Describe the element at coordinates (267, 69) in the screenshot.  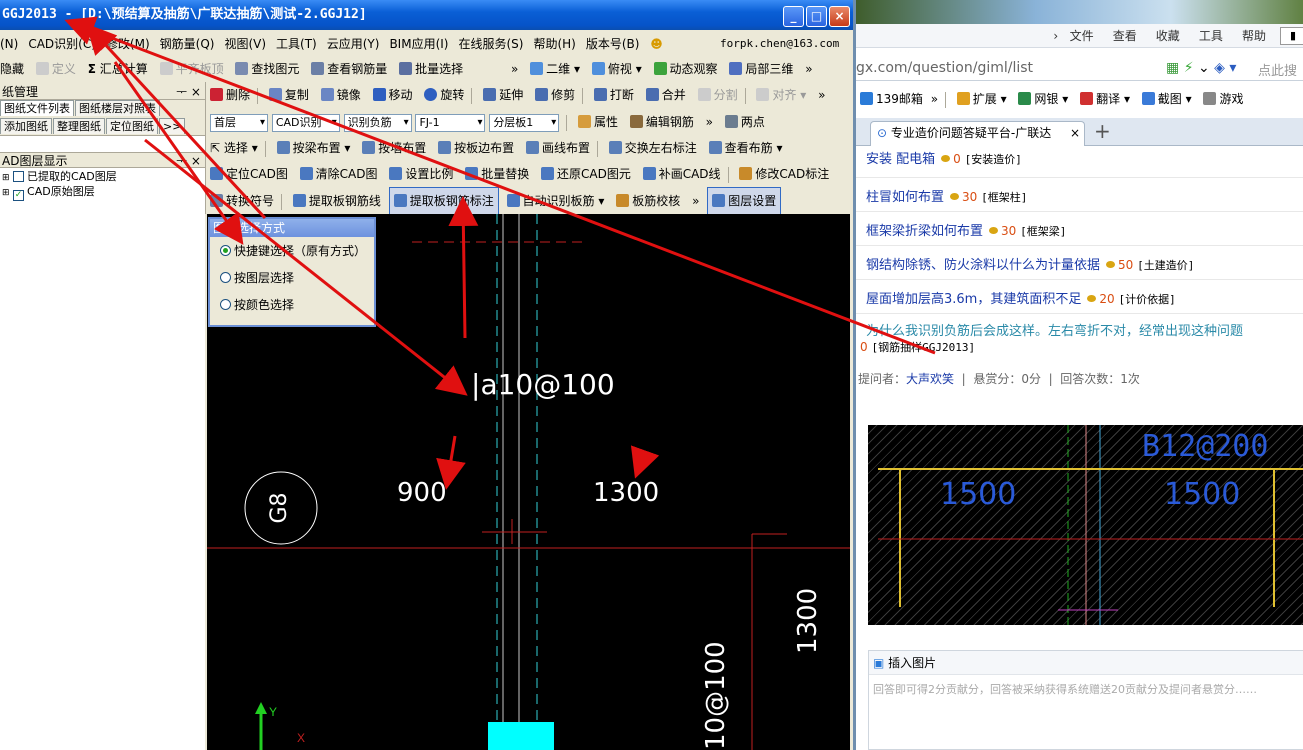
I see `find-element-button: 查找图元` at that location.